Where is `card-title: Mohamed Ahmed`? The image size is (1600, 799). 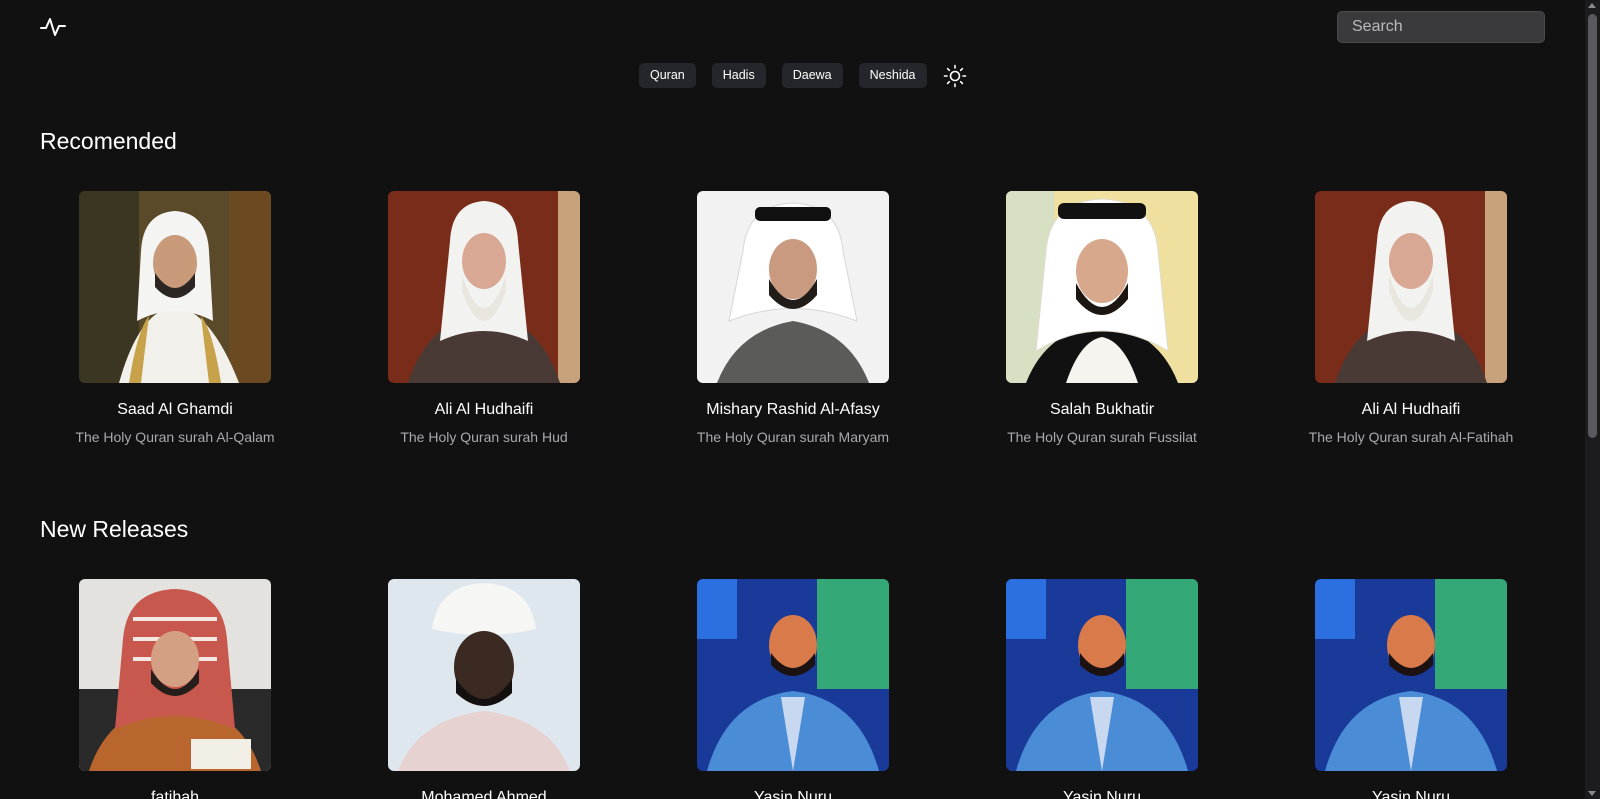
card-title: Mohamed Ahmed is located at coordinates (484, 794).